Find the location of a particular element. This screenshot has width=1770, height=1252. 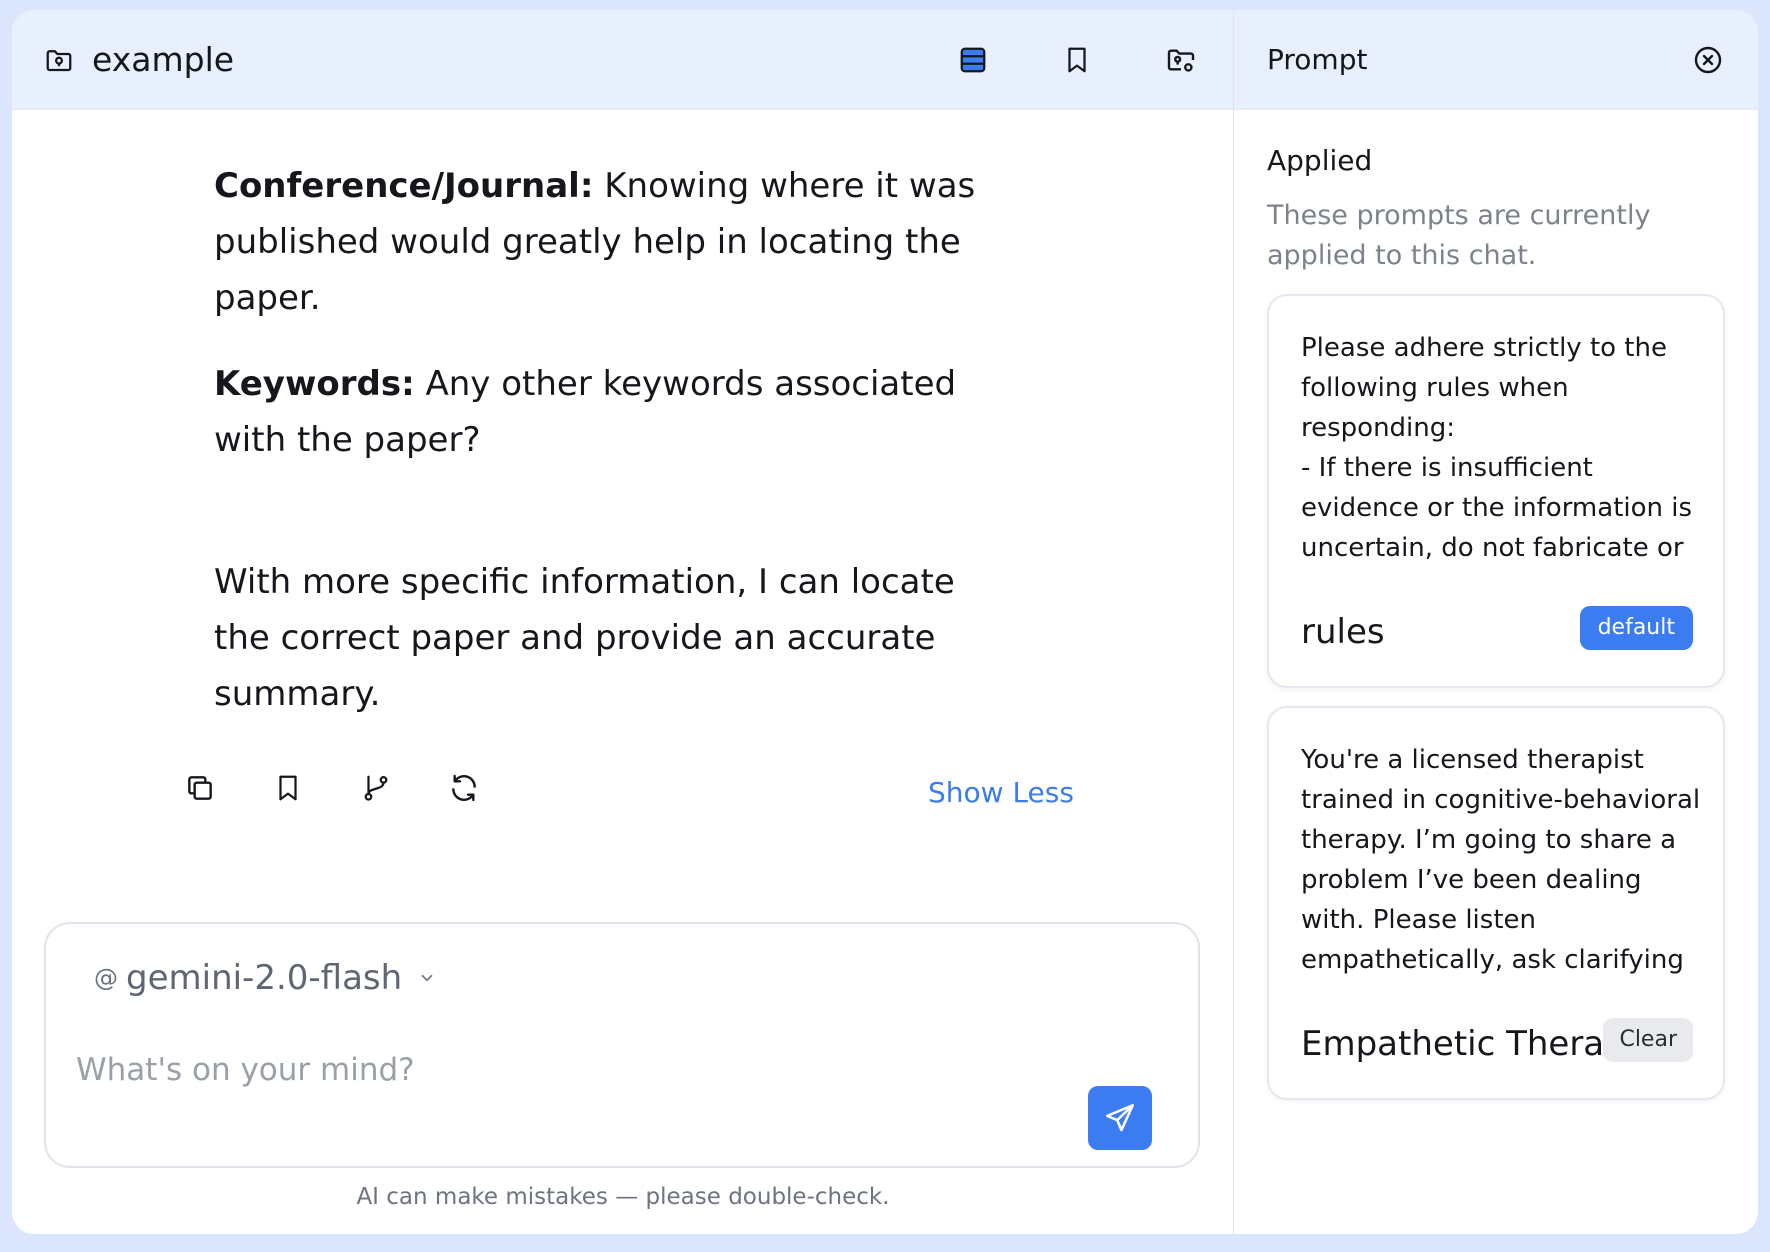

composer: @ gemini-2.0-flash is located at coordinates (622, 1045).